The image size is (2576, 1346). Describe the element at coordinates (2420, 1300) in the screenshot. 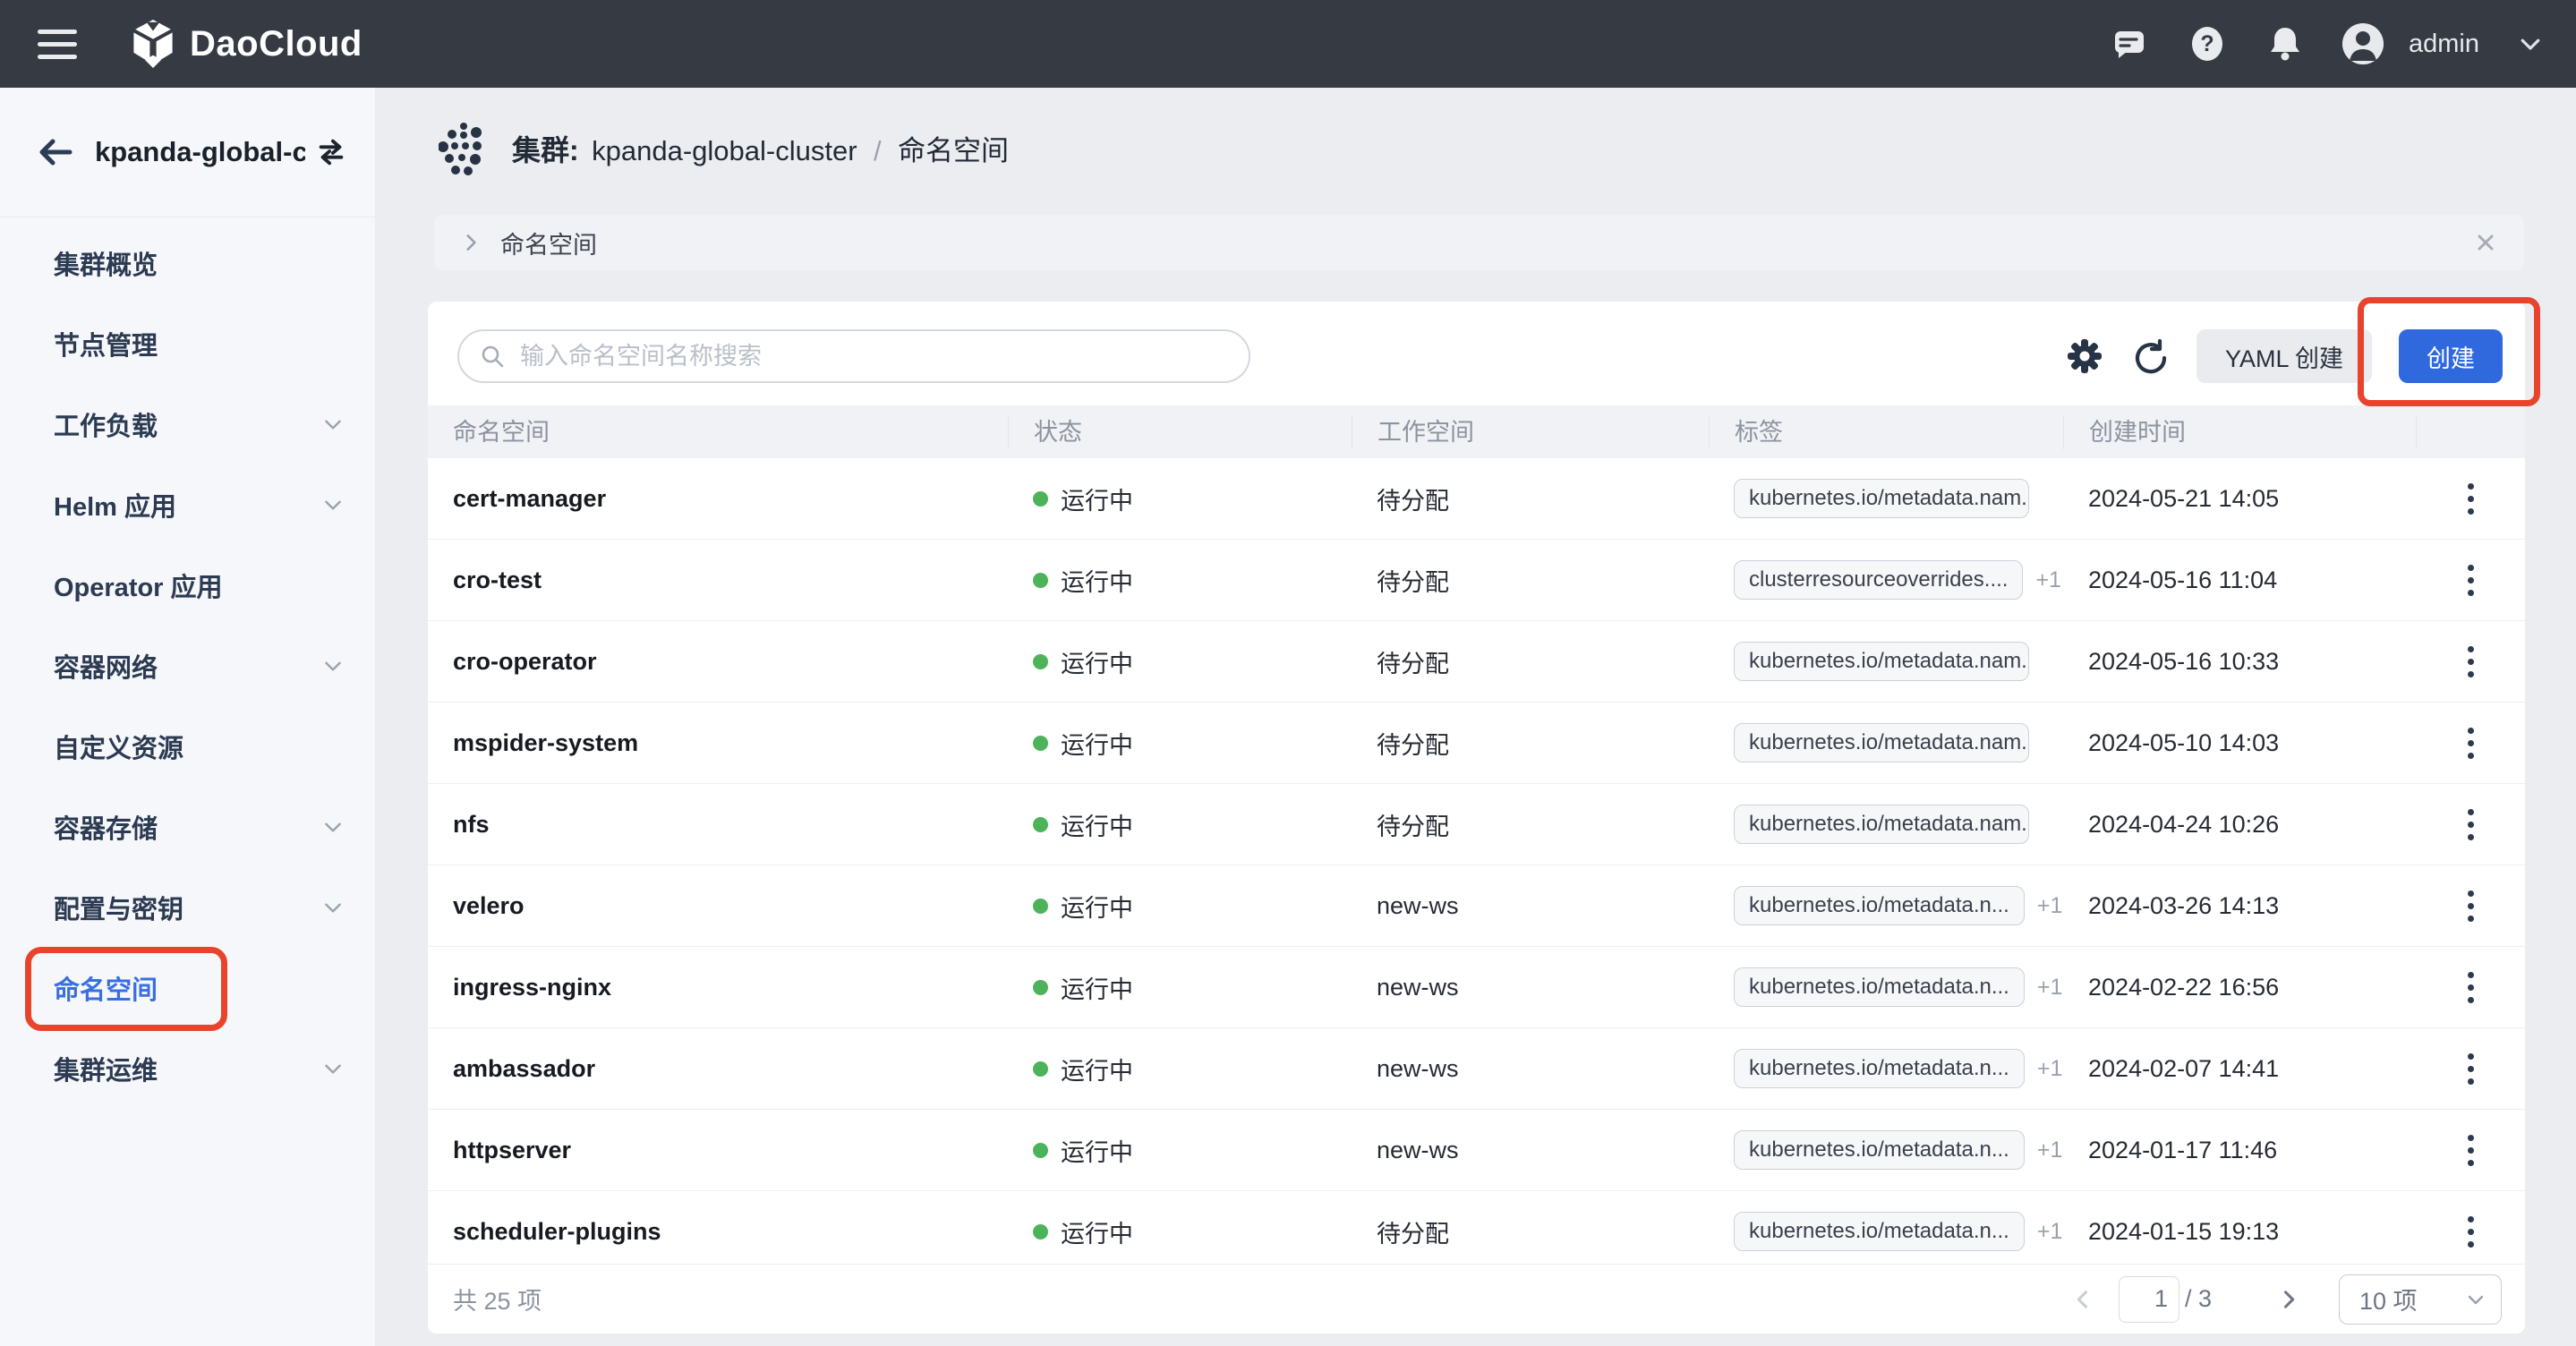

I see `page-size-select: 10 项` at that location.